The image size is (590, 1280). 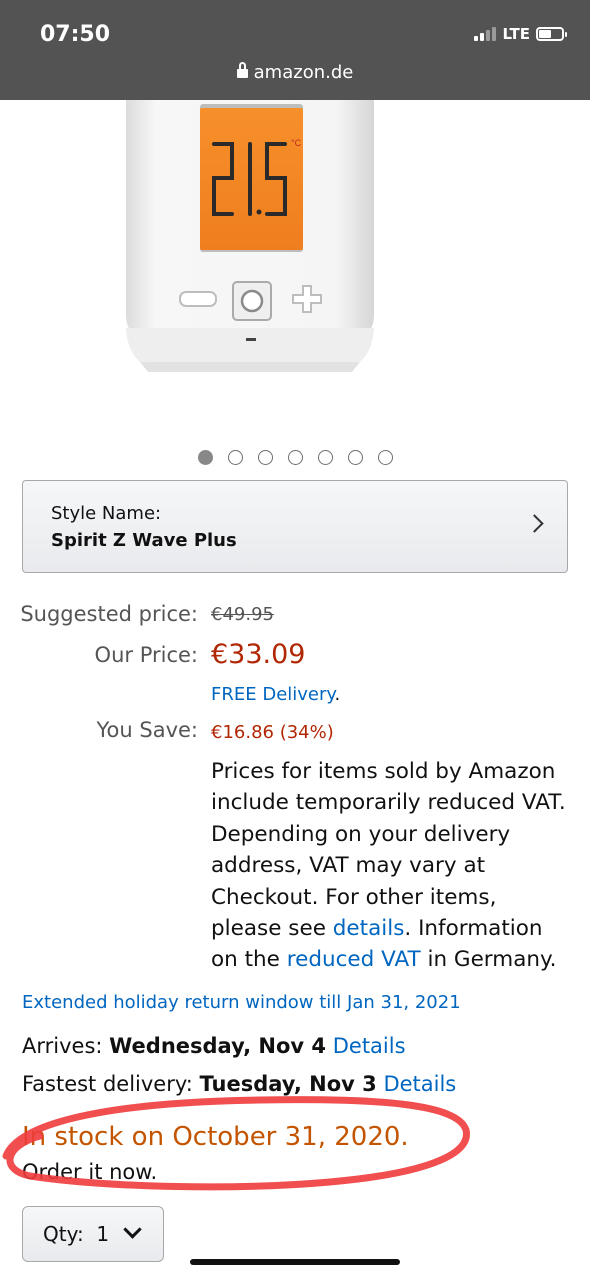 What do you see at coordinates (303, 72) in the screenshot?
I see `url-text: amazon.de` at bounding box center [303, 72].